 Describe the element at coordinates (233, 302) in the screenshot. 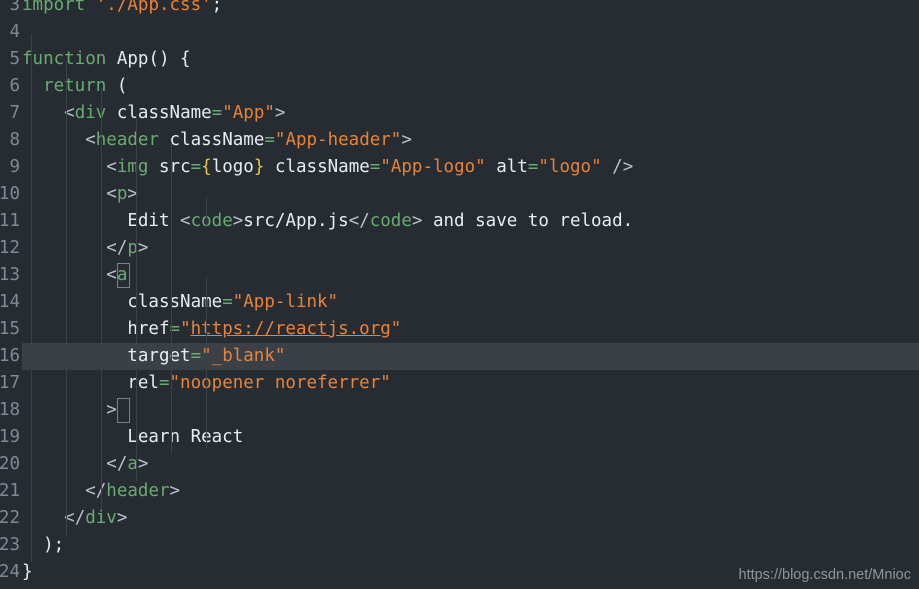

I see `code-line-text: className="App-link"` at that location.